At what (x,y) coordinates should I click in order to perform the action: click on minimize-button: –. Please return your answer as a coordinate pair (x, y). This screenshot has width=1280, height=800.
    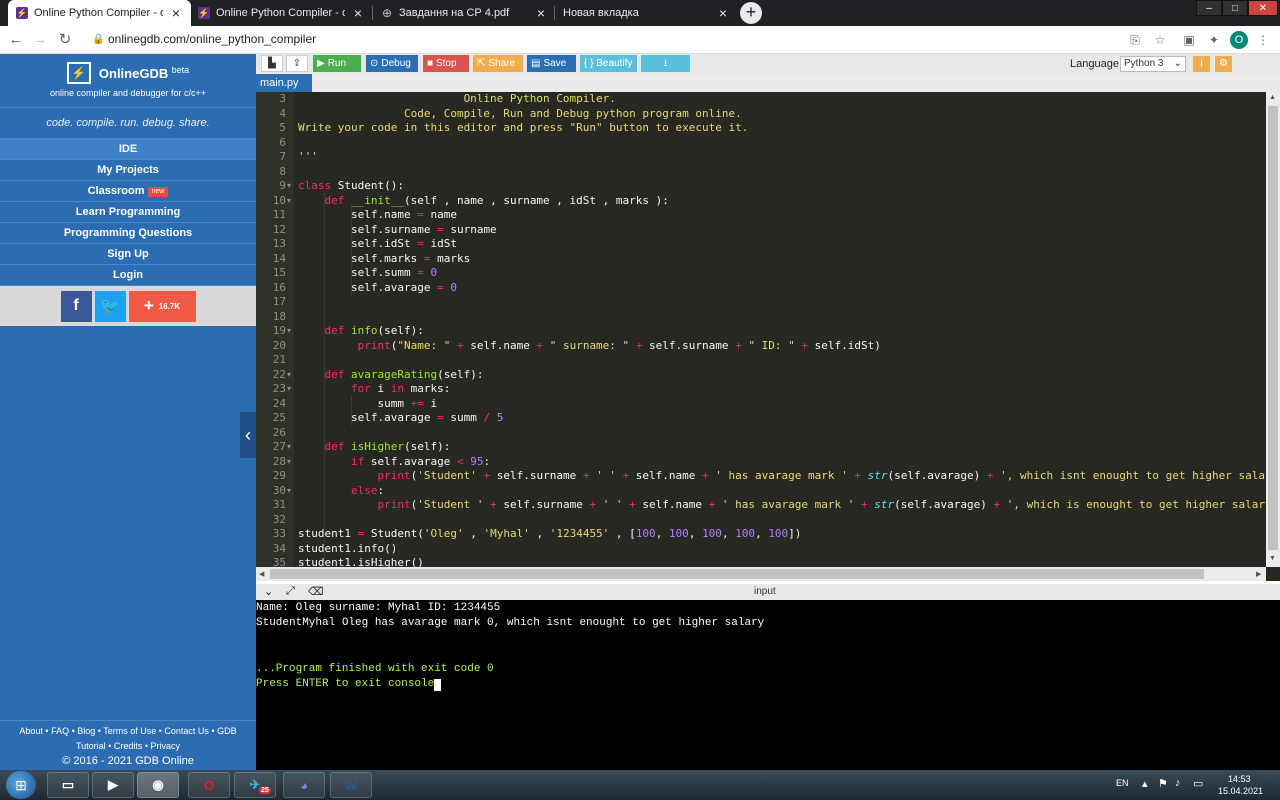
    Looking at the image, I should click on (1209, 8).